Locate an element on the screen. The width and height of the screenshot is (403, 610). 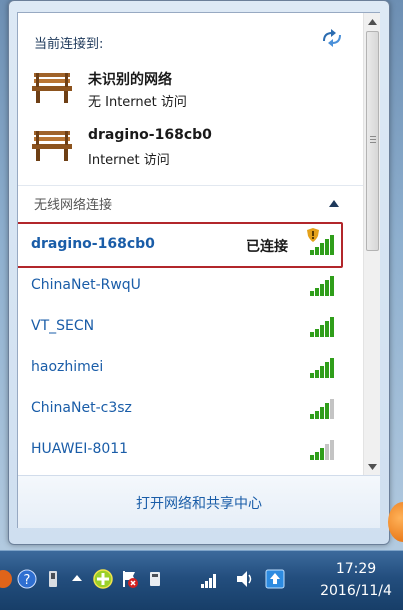
scroll-down-icon is located at coordinates (372, 466).